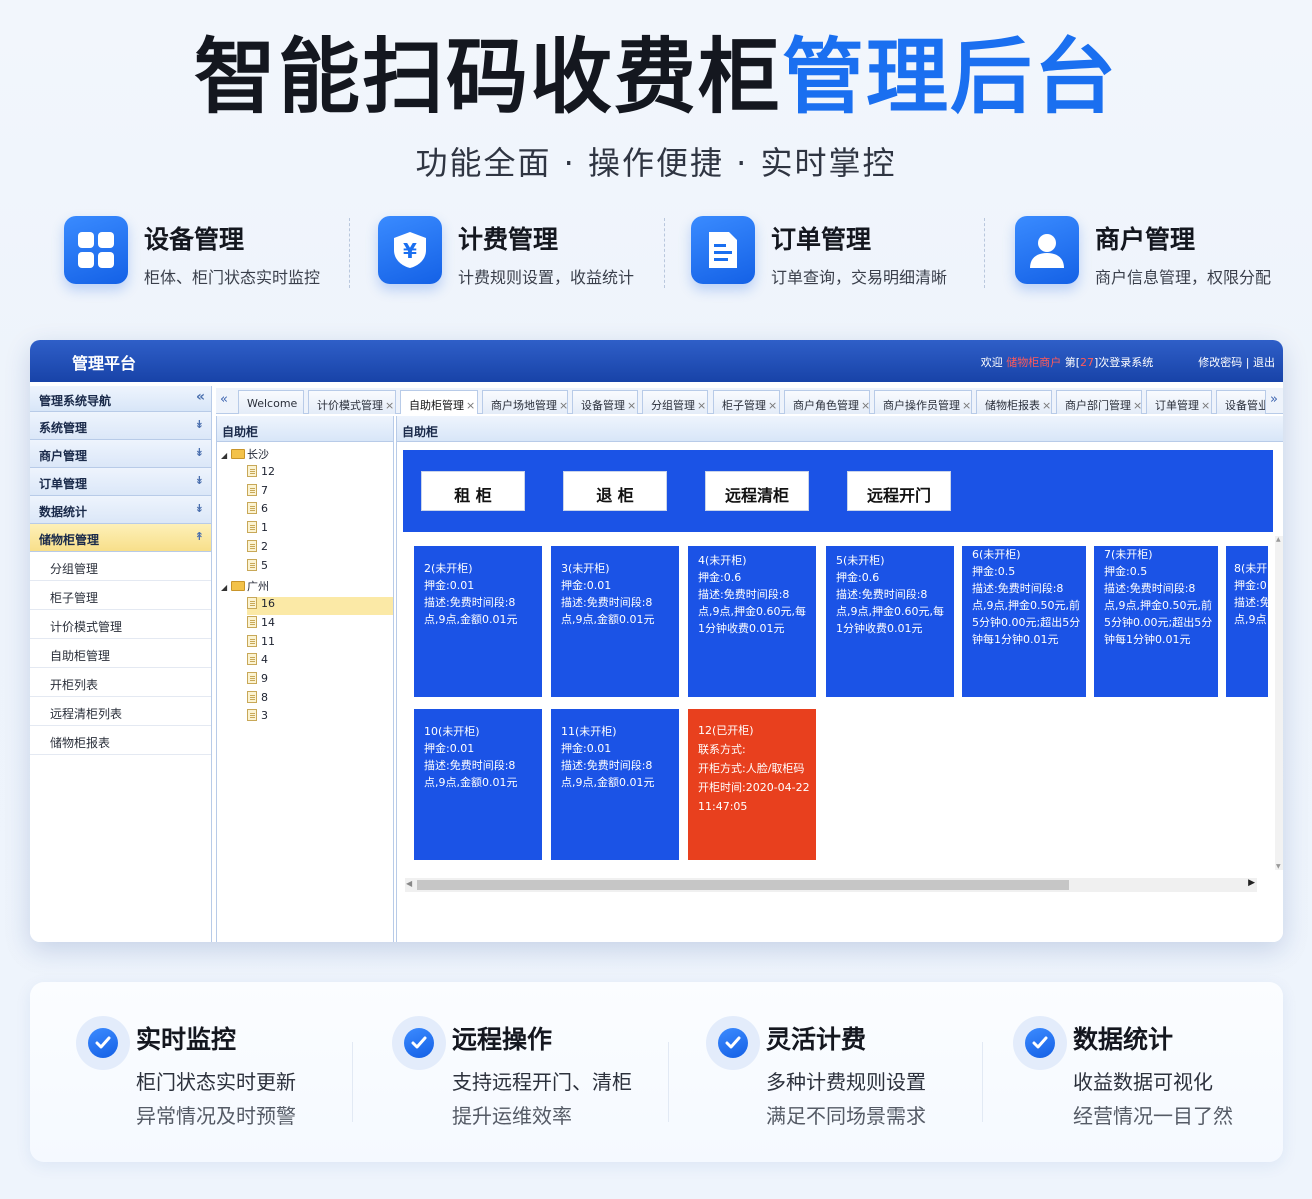 The height and width of the screenshot is (1199, 1312). I want to click on welcome-user: 储物柜商户, so click(1034, 362).